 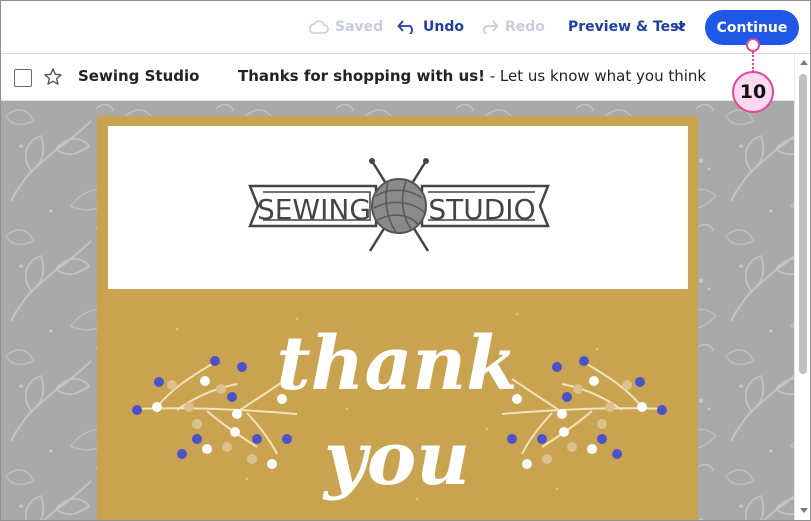 I want to click on redo-button: Redo, so click(x=512, y=27).